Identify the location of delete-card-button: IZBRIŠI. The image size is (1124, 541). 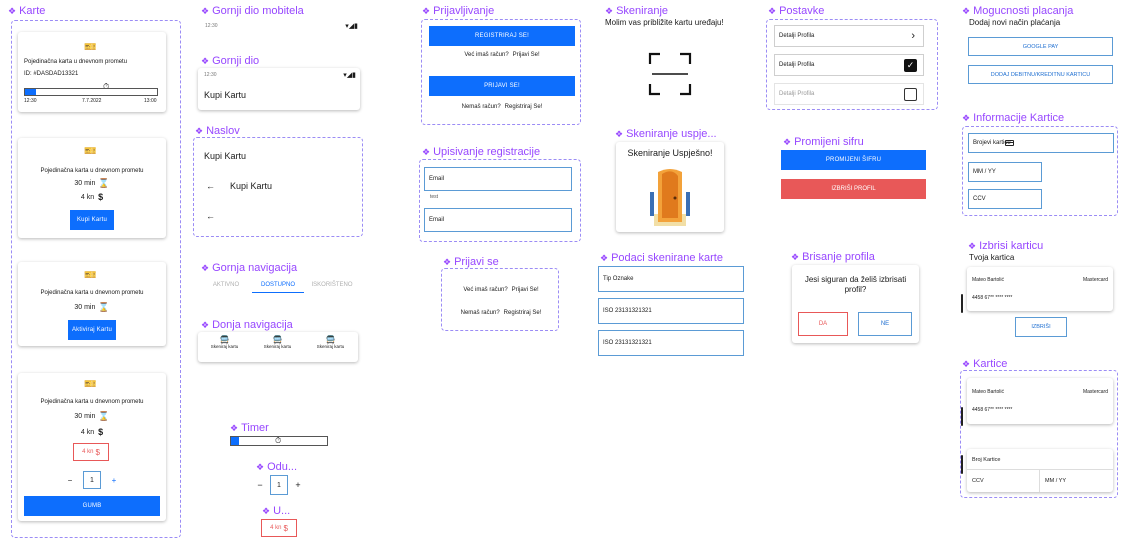
(1041, 327).